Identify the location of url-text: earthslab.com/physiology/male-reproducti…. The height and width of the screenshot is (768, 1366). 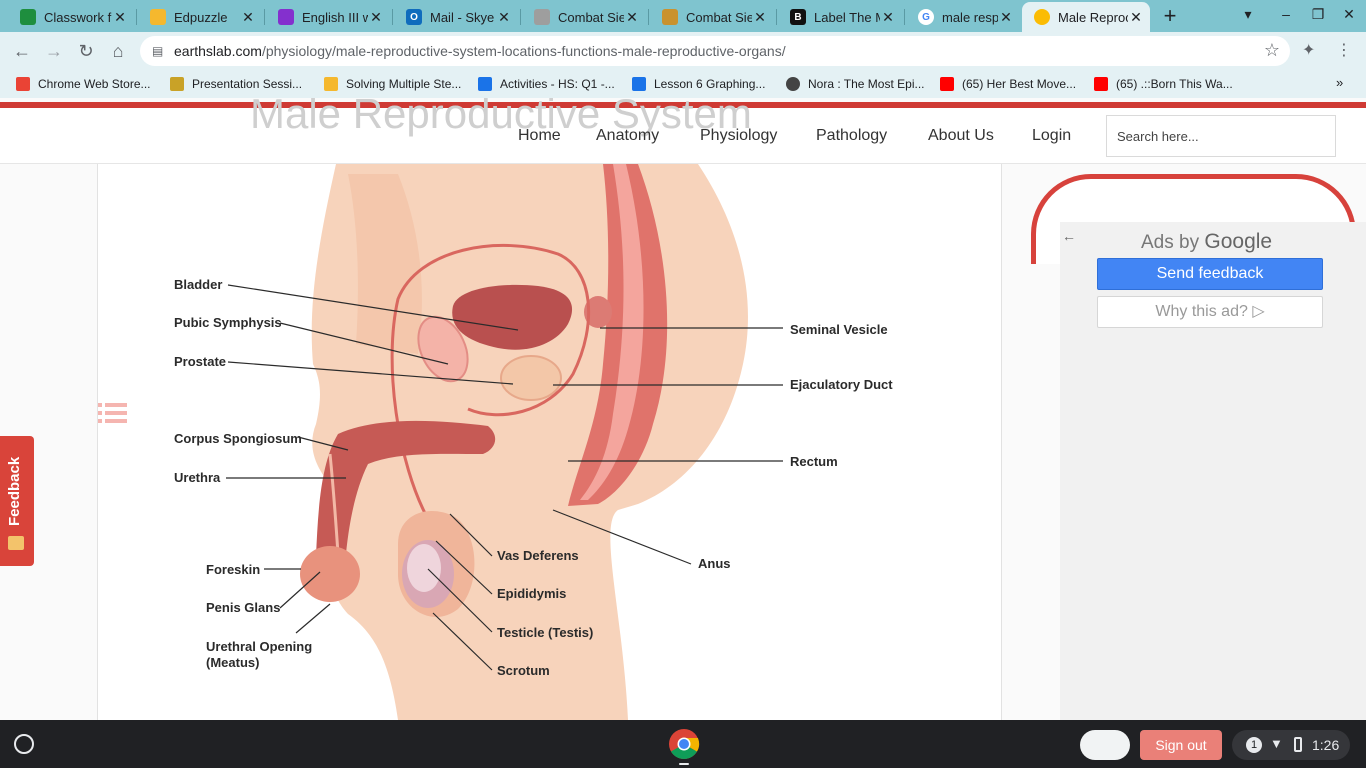
(480, 51).